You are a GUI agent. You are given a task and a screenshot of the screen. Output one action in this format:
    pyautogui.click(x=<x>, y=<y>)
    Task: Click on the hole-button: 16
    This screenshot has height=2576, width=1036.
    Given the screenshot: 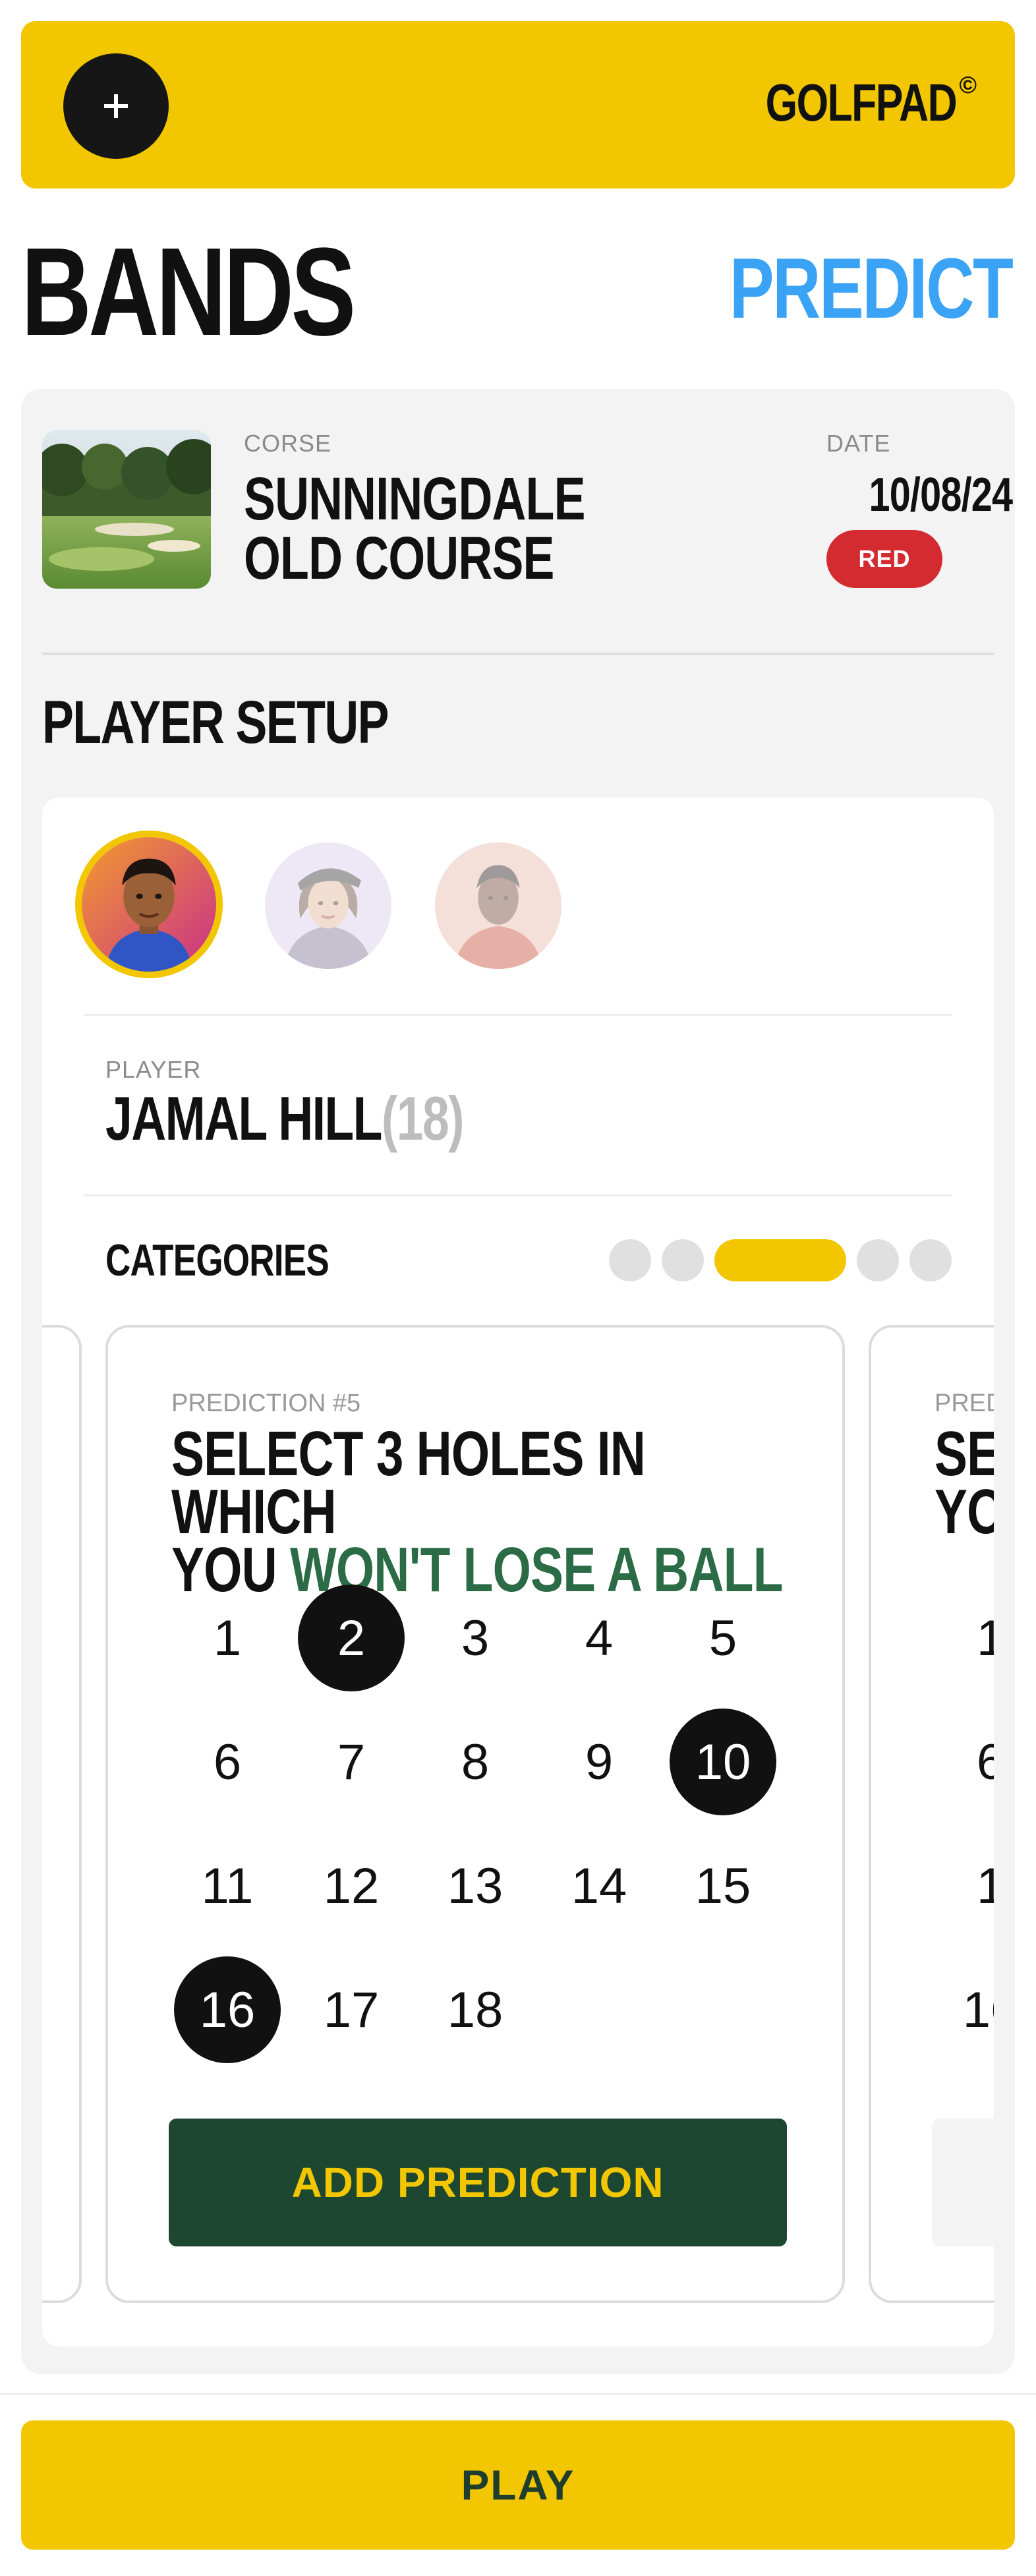 What is the action you would take?
    pyautogui.click(x=965, y=2010)
    